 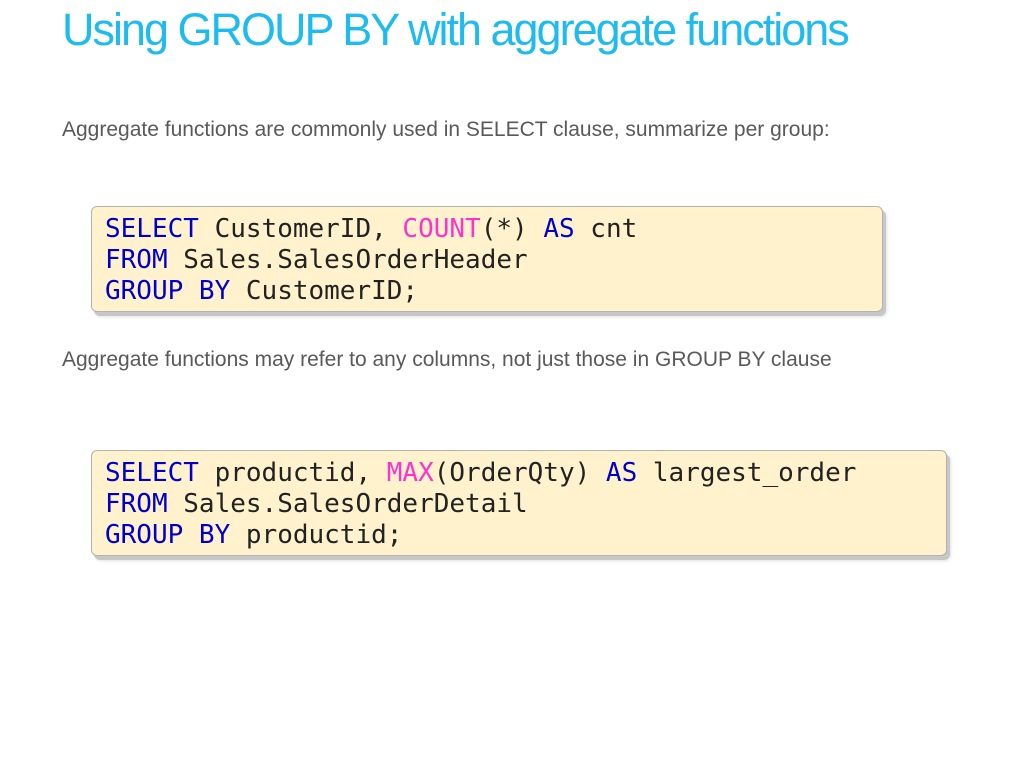 What do you see at coordinates (347, 260) in the screenshot?
I see `code-text: Sales.SalesOrderHeader` at bounding box center [347, 260].